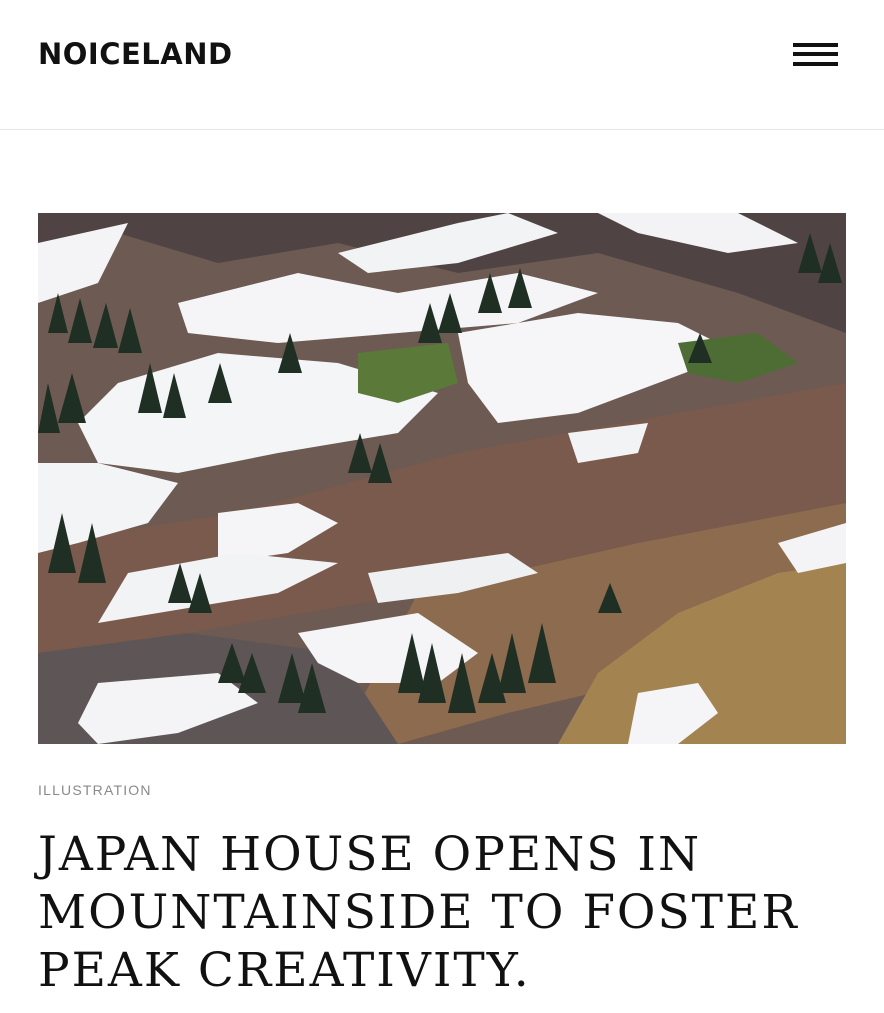 The image size is (884, 1013). I want to click on hamburger-menu-icon, so click(815, 57).